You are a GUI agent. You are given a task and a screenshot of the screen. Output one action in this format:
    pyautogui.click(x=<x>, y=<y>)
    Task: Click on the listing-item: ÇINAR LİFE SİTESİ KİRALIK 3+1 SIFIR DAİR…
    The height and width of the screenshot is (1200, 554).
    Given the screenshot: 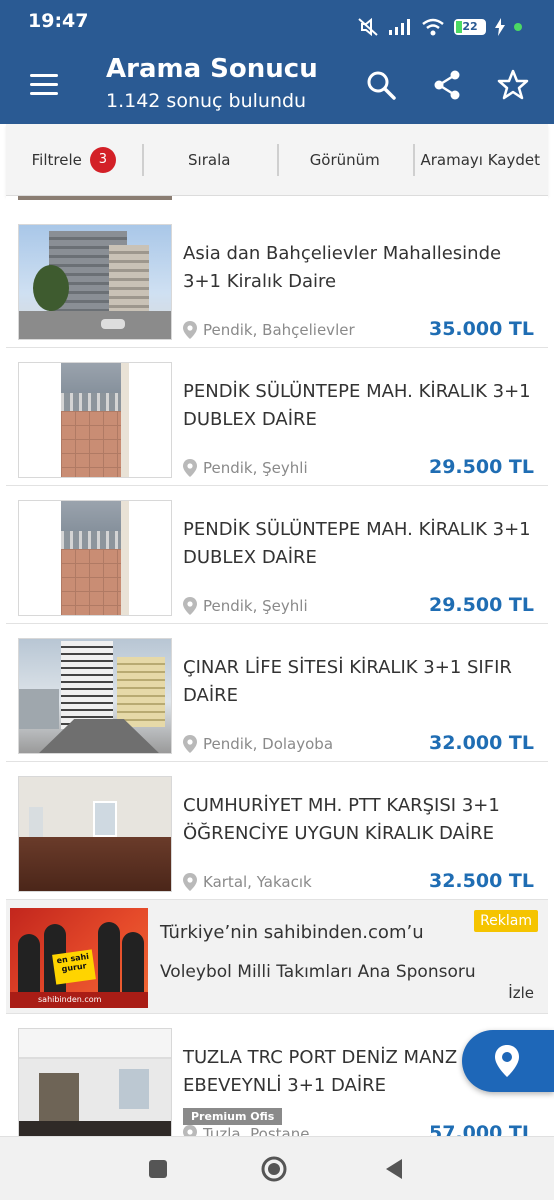 What is the action you would take?
    pyautogui.click(x=277, y=693)
    